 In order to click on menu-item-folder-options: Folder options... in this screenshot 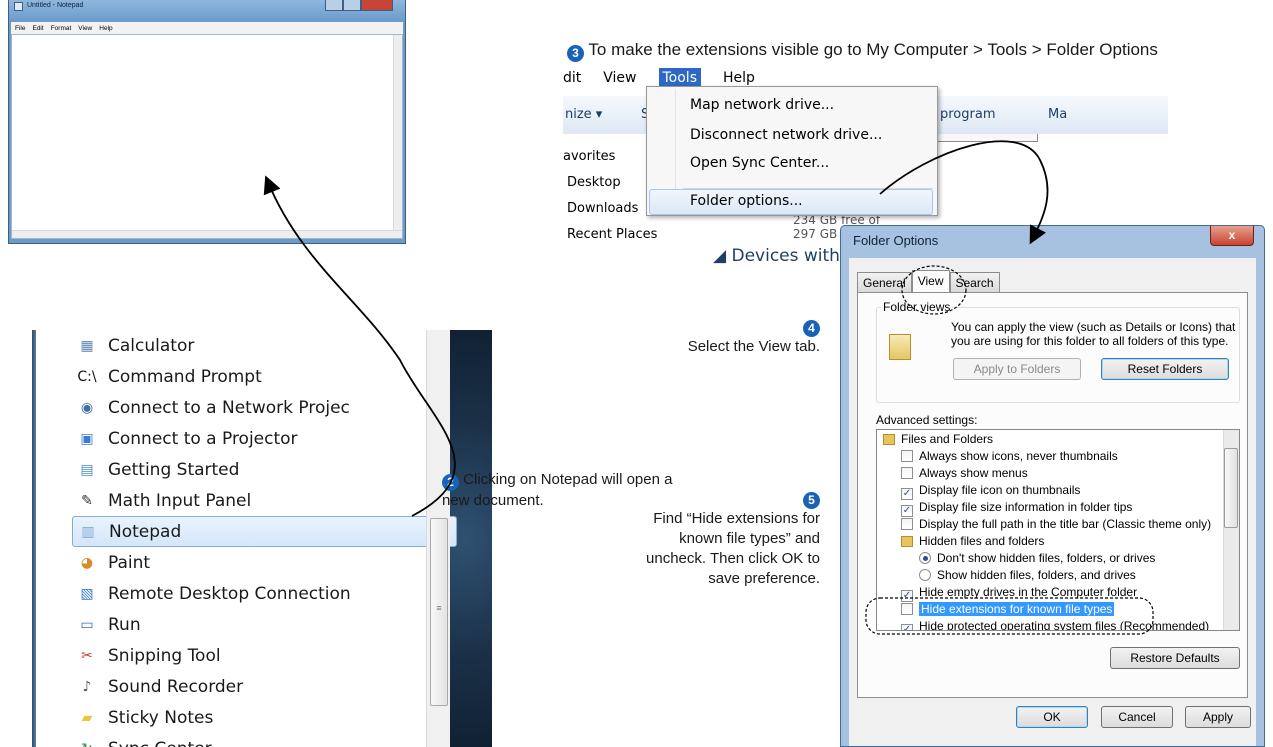, I will do `click(746, 201)`.